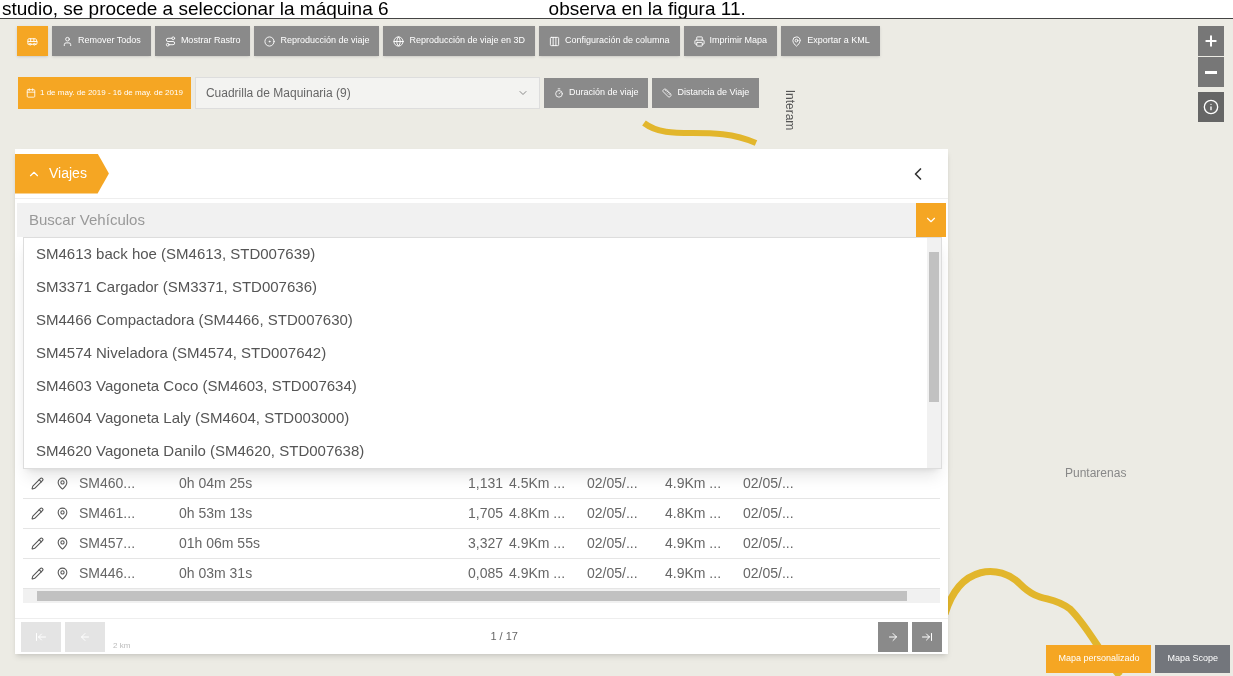  Describe the element at coordinates (229, 220) in the screenshot. I see `search-input: Buscar Vehículos` at that location.